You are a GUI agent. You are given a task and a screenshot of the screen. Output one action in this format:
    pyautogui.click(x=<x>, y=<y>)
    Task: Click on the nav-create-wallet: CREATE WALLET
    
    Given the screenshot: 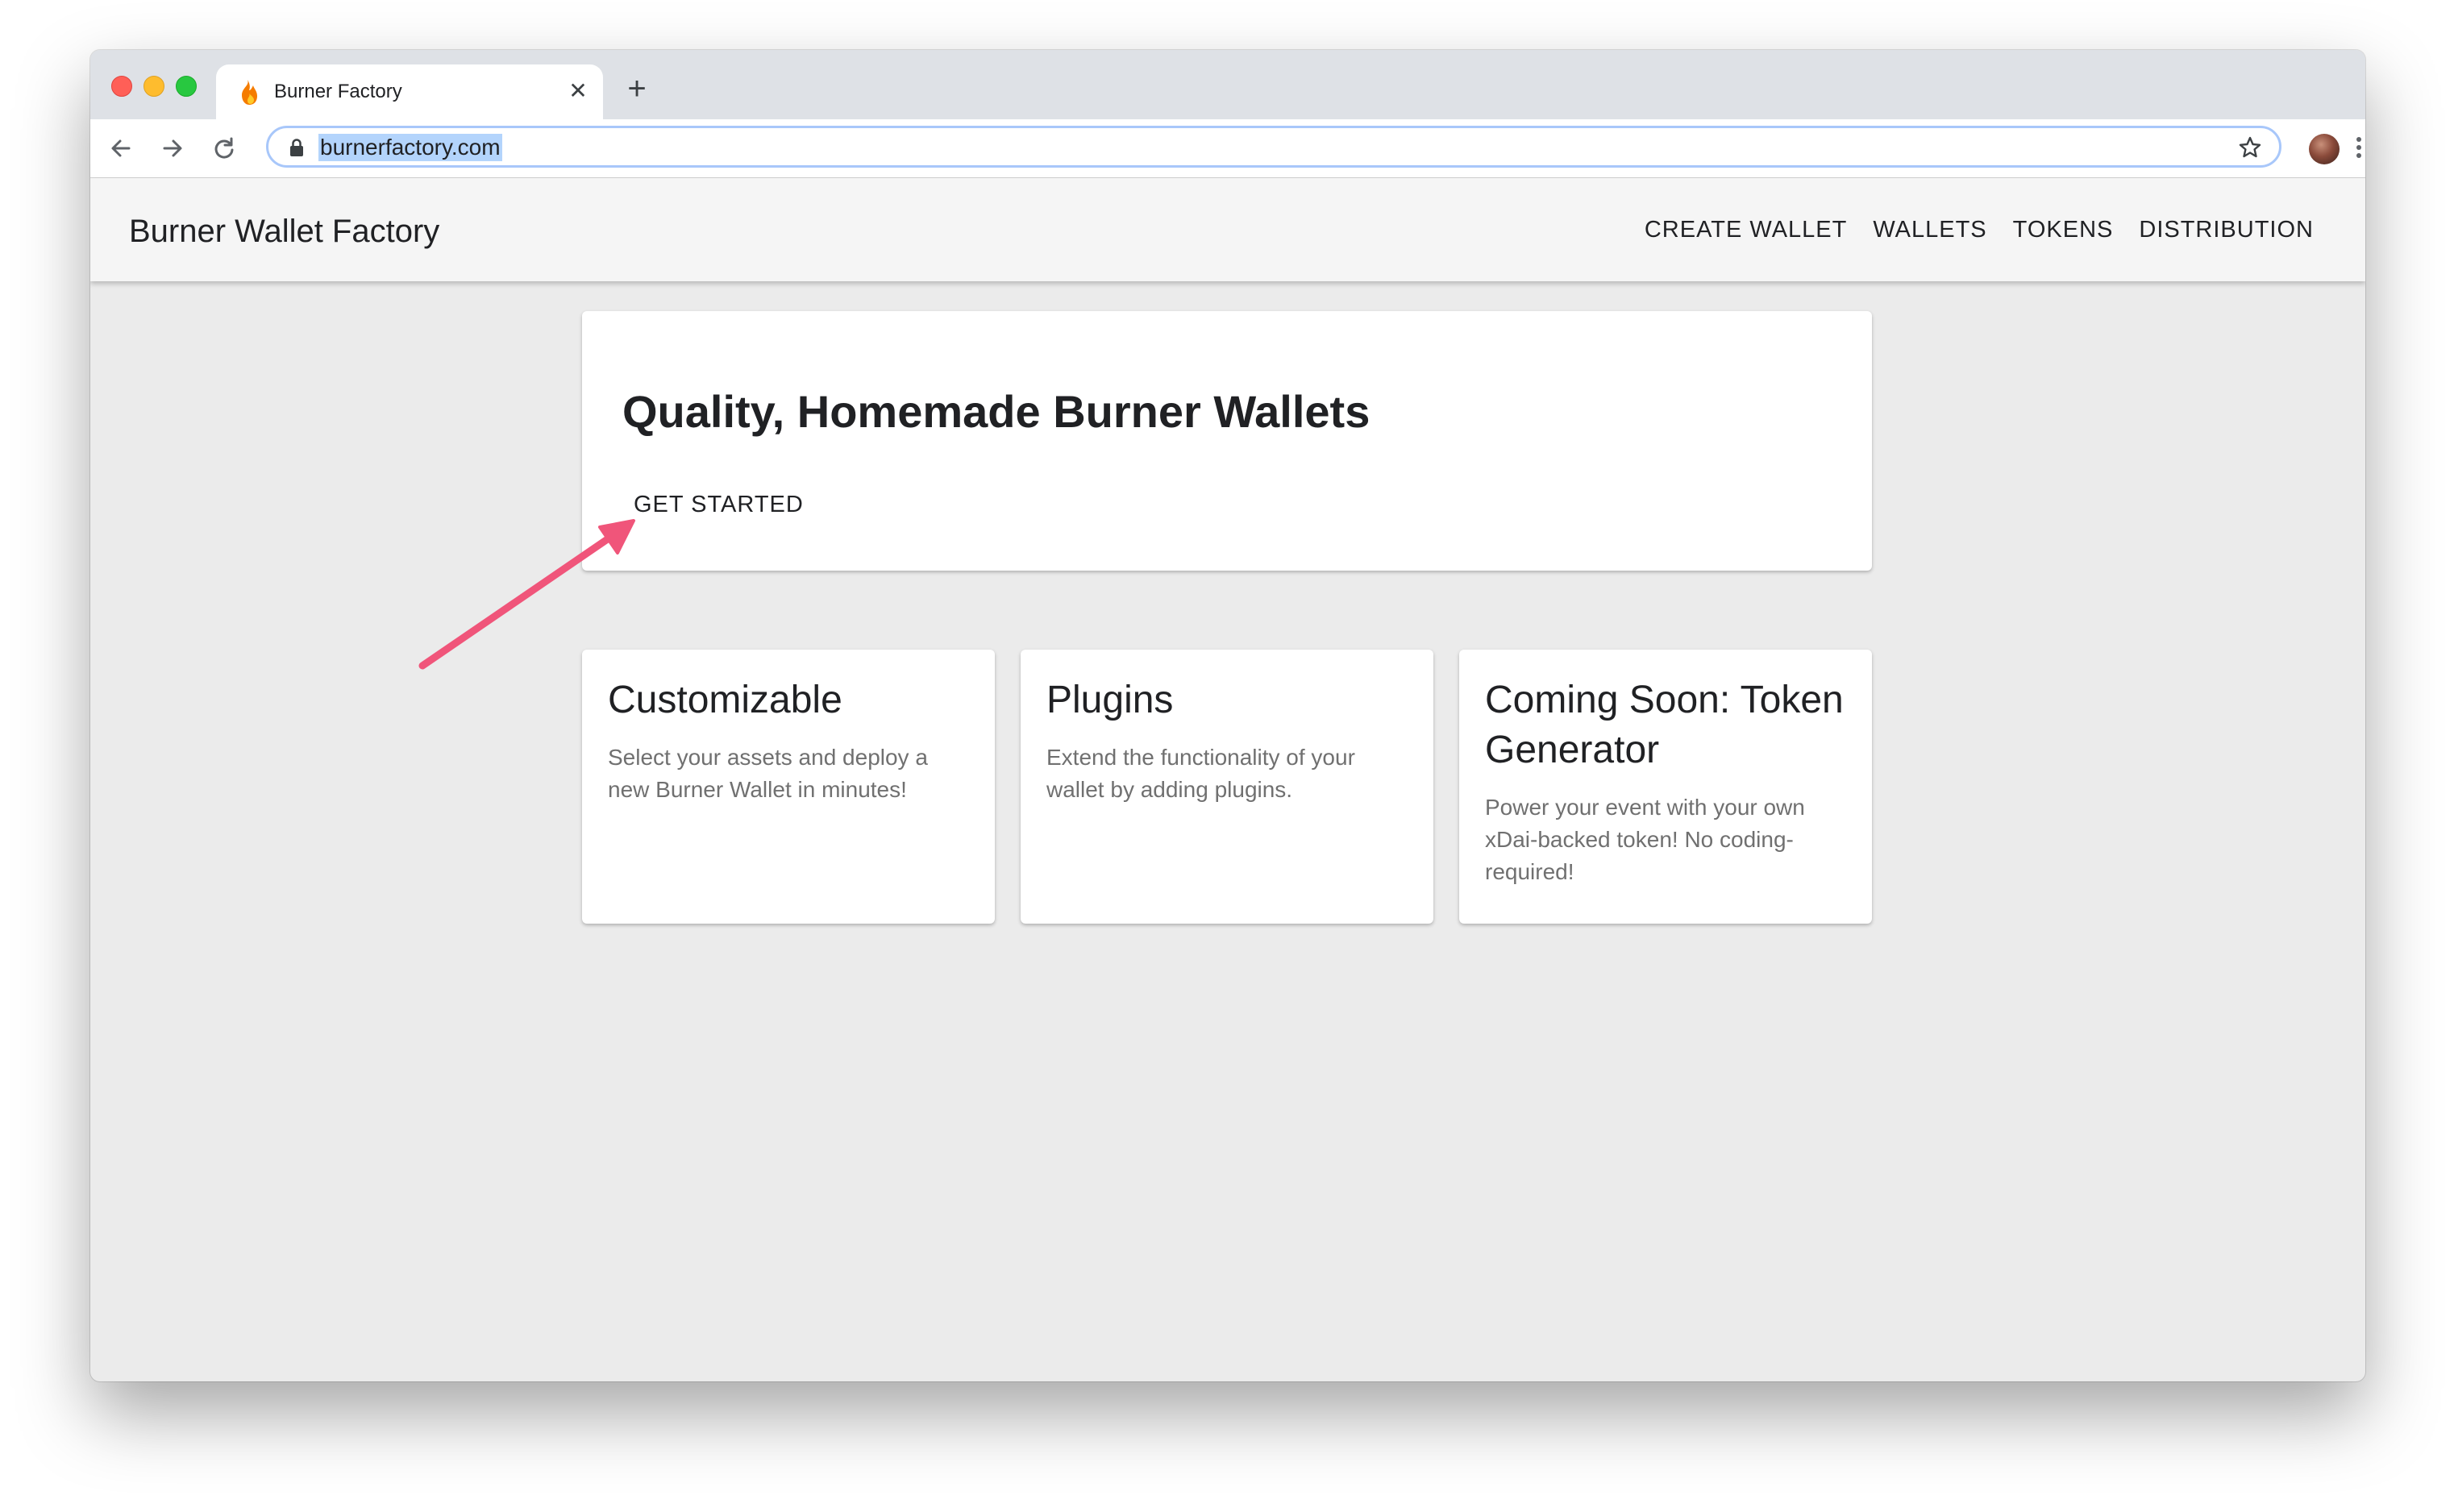 What is the action you would take?
    pyautogui.click(x=1746, y=230)
    